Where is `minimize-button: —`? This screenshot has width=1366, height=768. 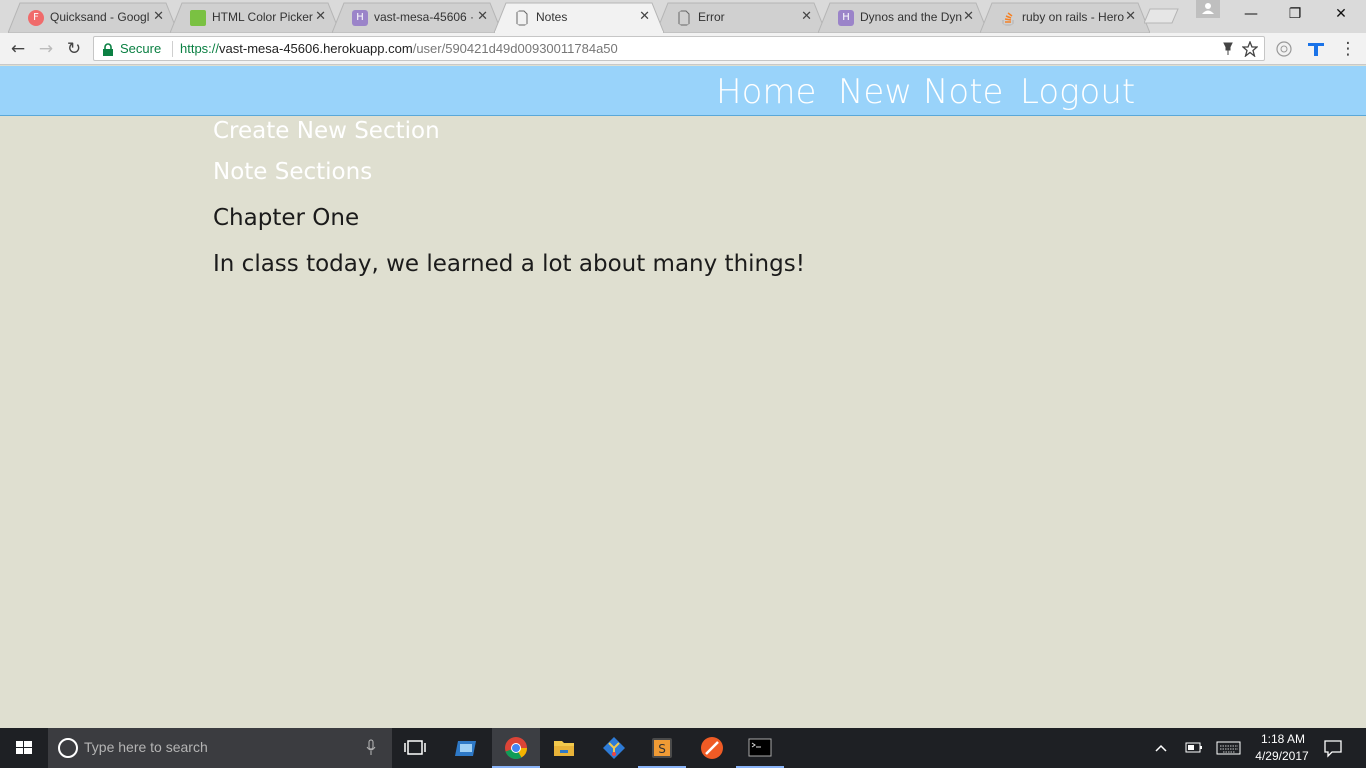 minimize-button: — is located at coordinates (1251, 14).